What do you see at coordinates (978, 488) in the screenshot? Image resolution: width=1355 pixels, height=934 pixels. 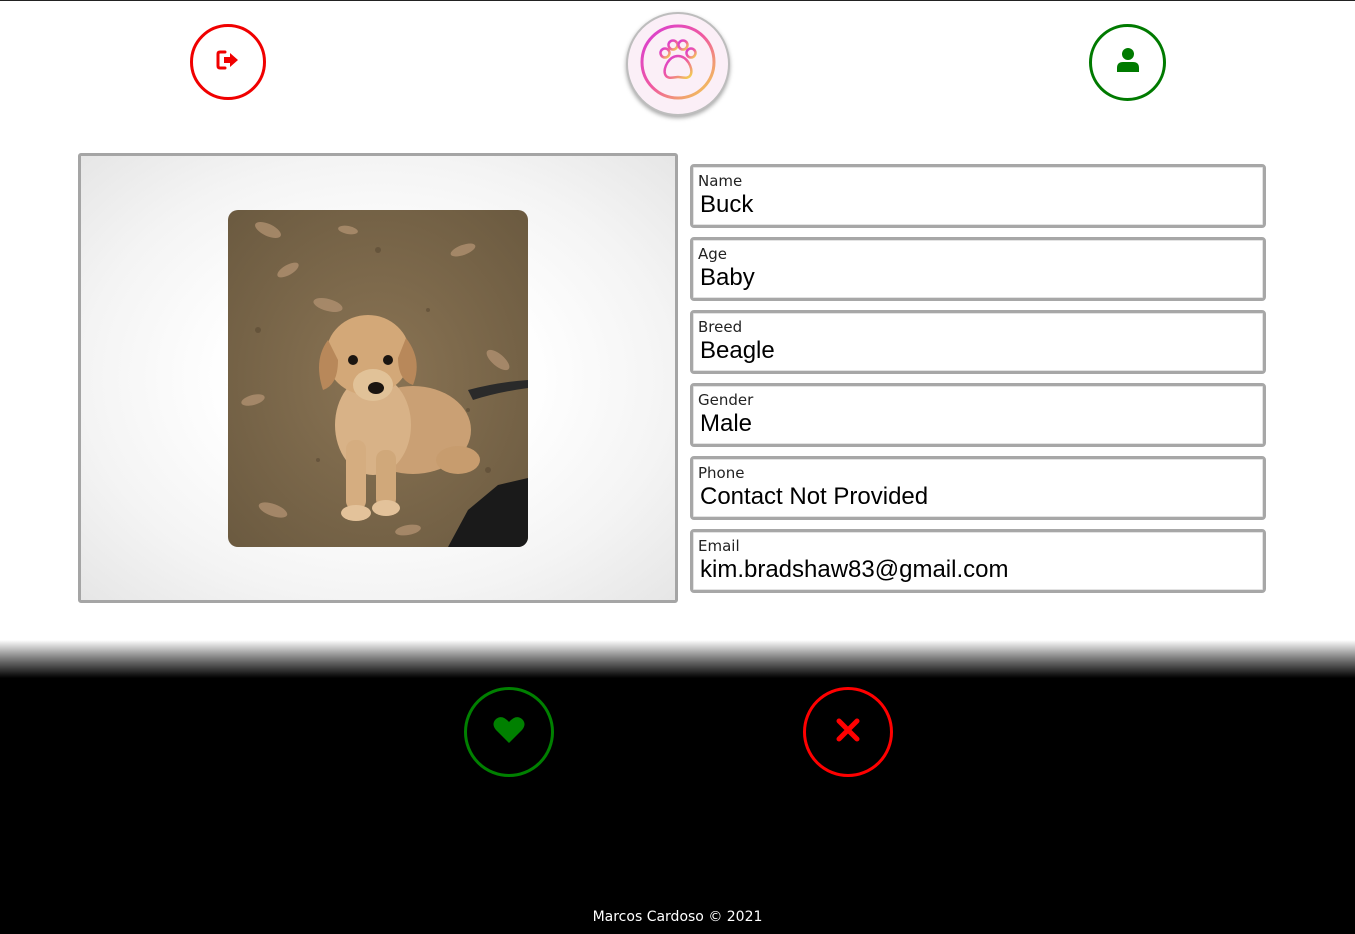 I see `phone-field: Phone Contact Not Provided` at bounding box center [978, 488].